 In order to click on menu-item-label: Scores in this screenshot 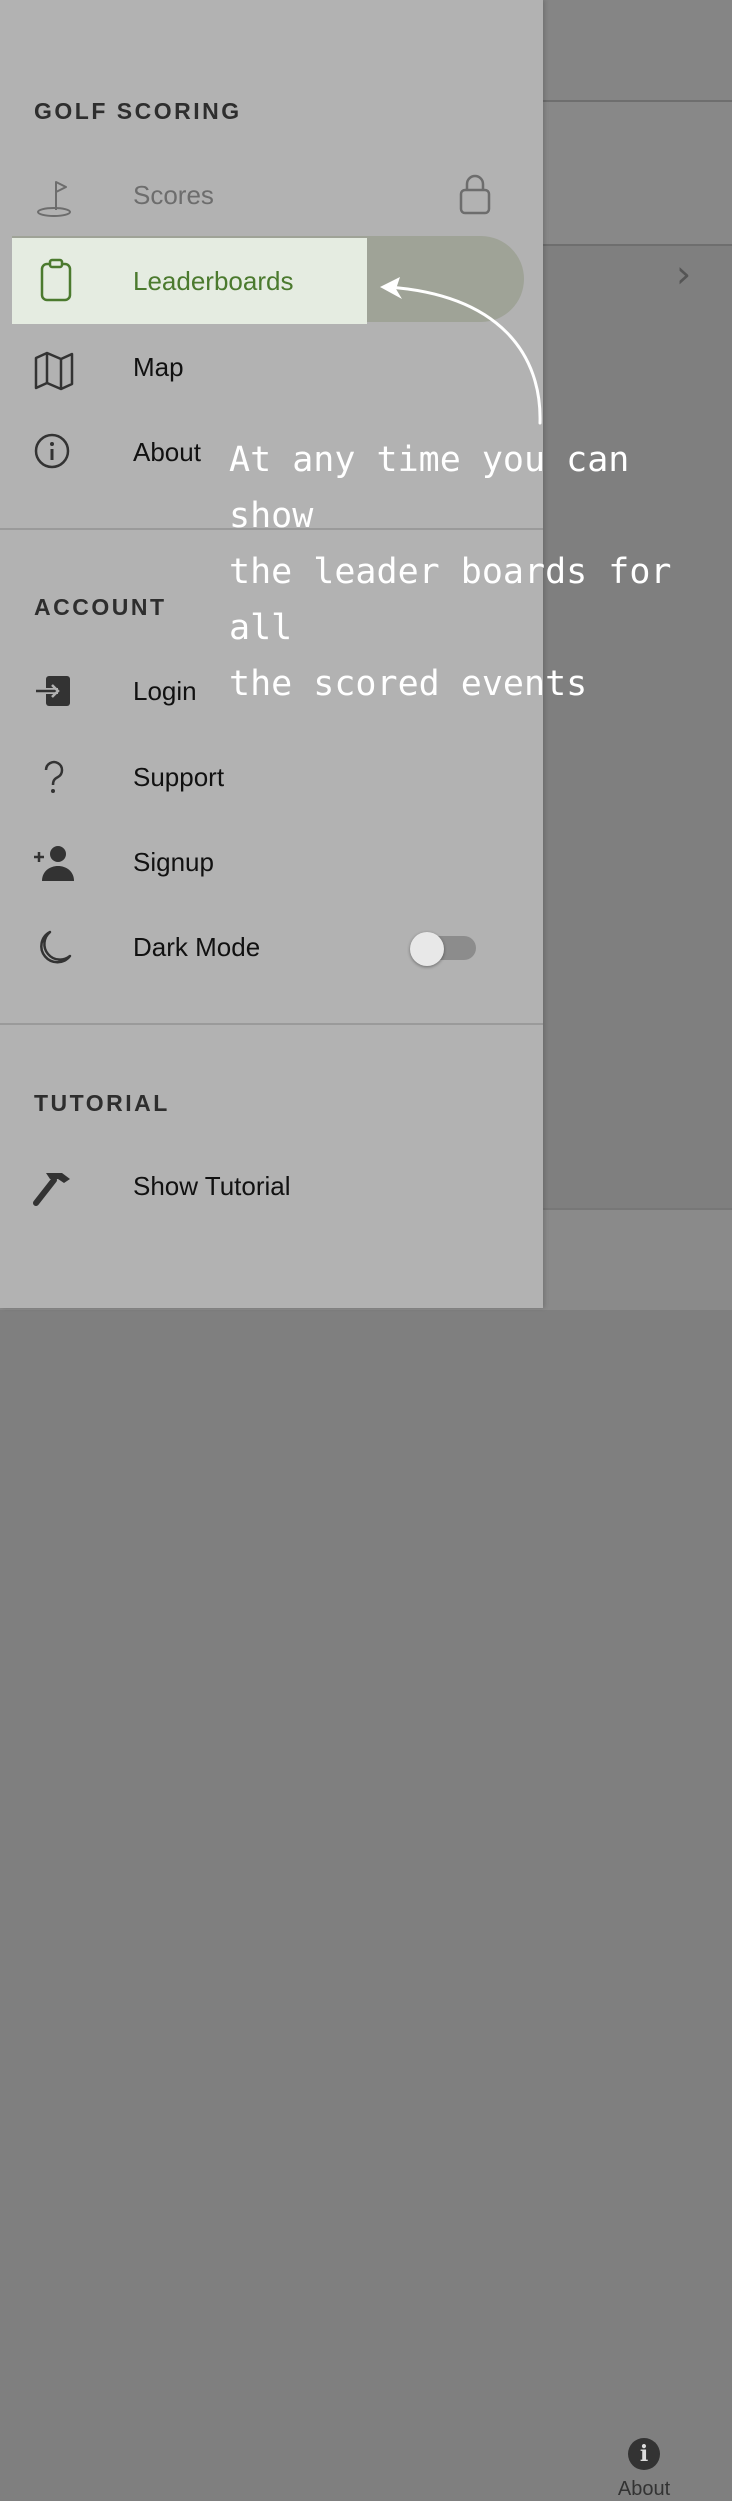, I will do `click(173, 195)`.